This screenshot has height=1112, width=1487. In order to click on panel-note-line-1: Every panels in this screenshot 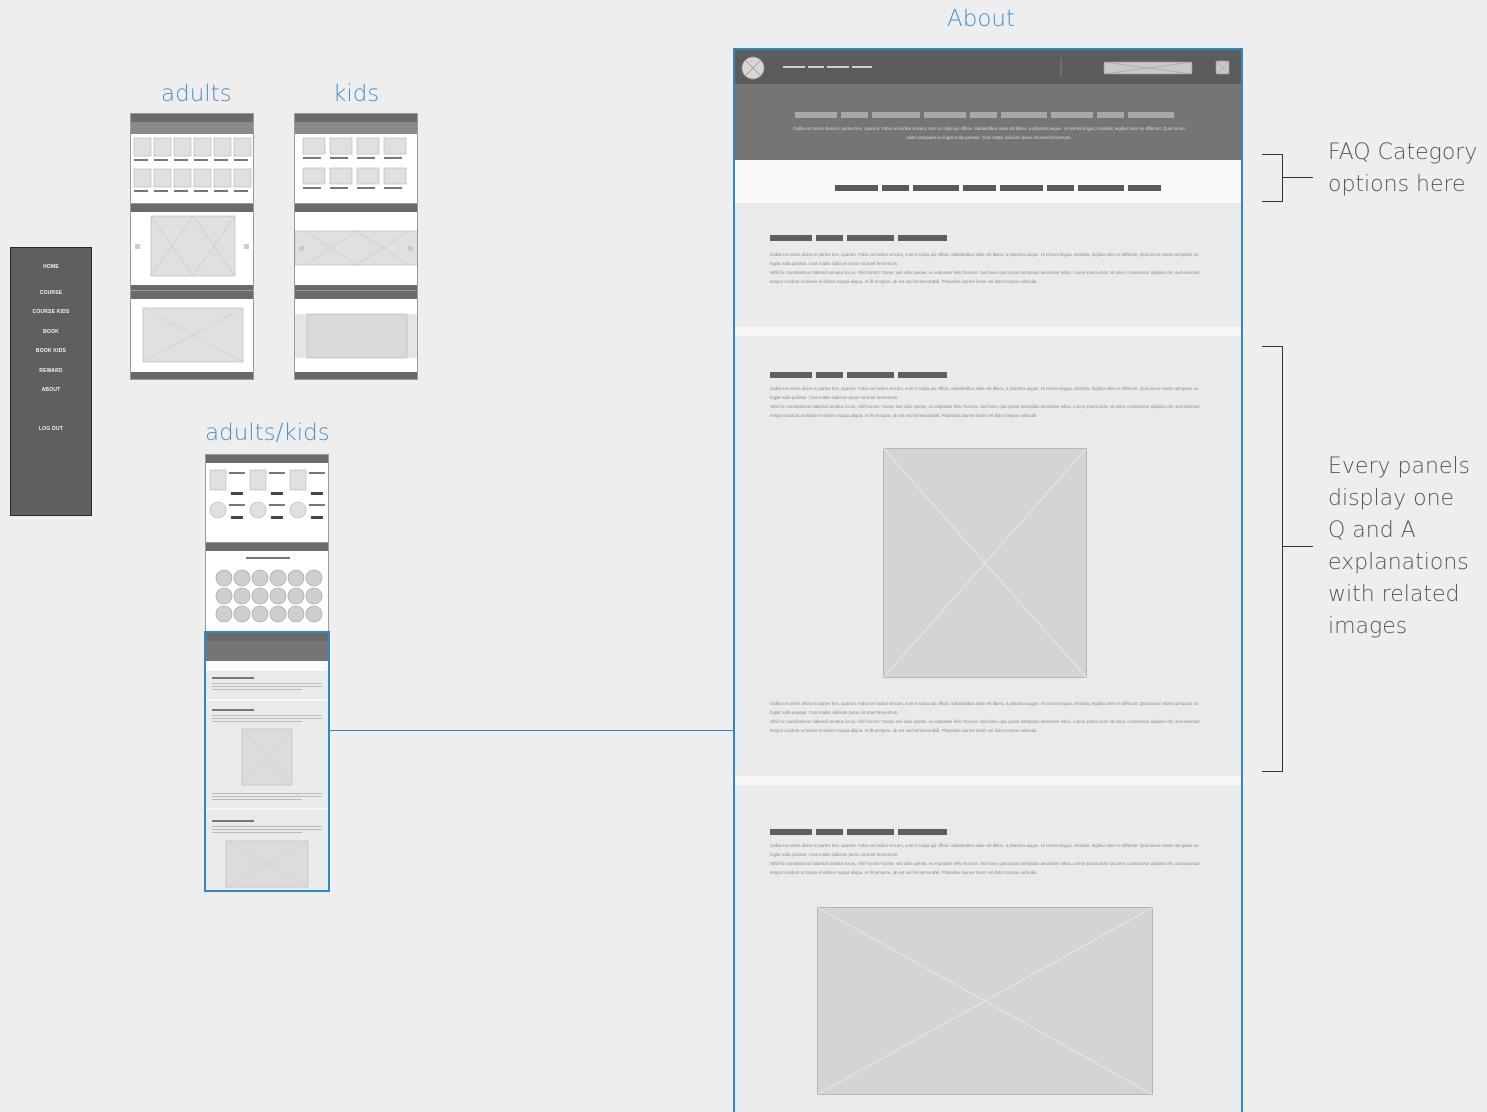, I will do `click(1399, 466)`.